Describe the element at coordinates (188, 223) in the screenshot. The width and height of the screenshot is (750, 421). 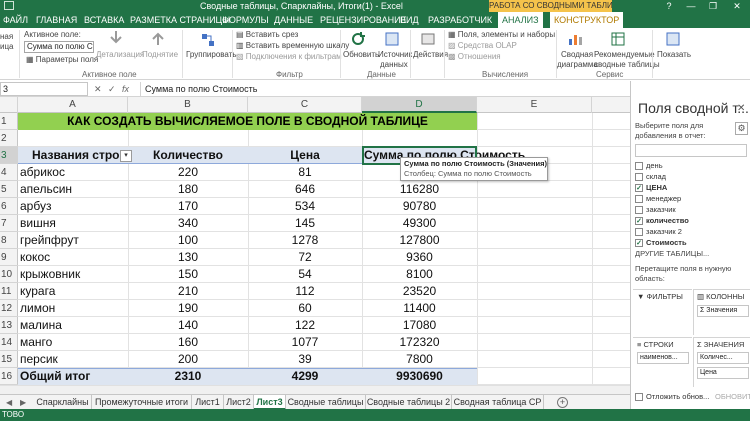
I see `quantity-cell: 340` at that location.